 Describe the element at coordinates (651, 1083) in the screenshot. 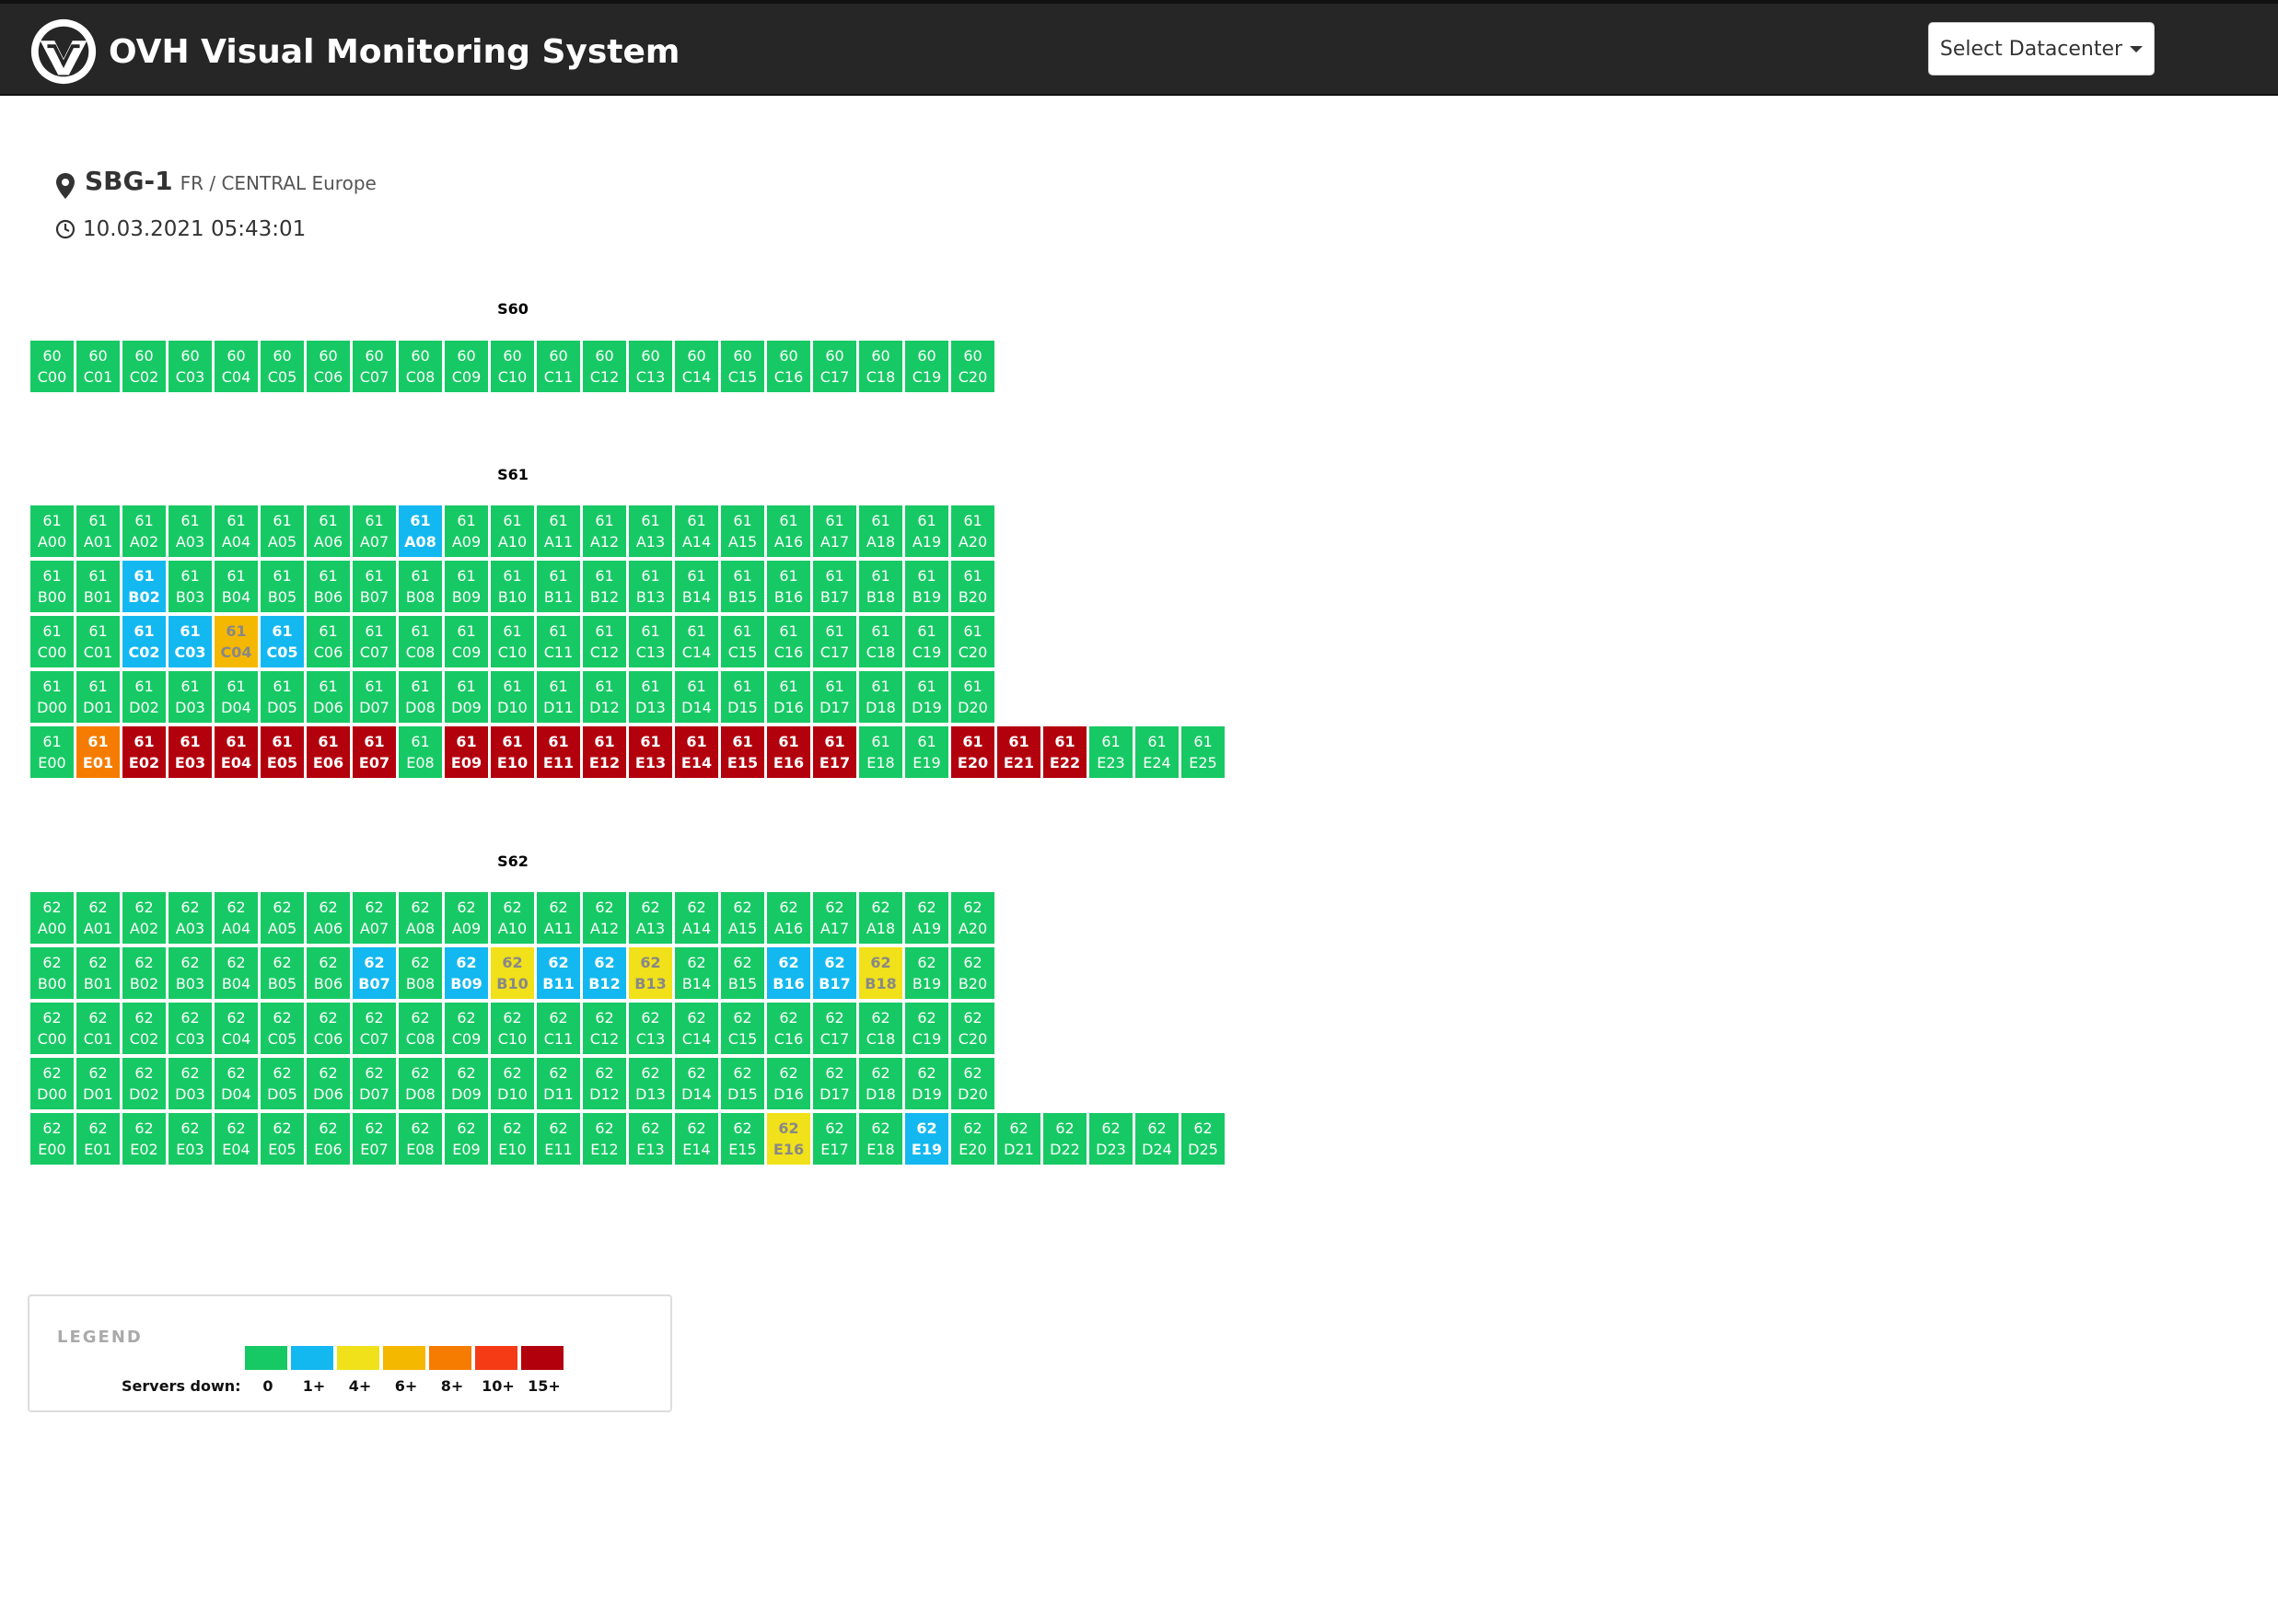

I see `rack-cell: 62 D13` at that location.